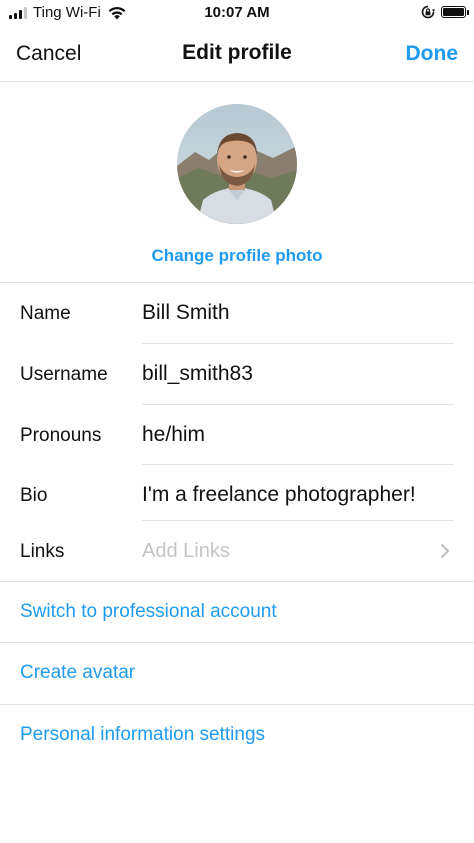  Describe the element at coordinates (48, 54) in the screenshot. I see `cancel-button: Cancel` at that location.